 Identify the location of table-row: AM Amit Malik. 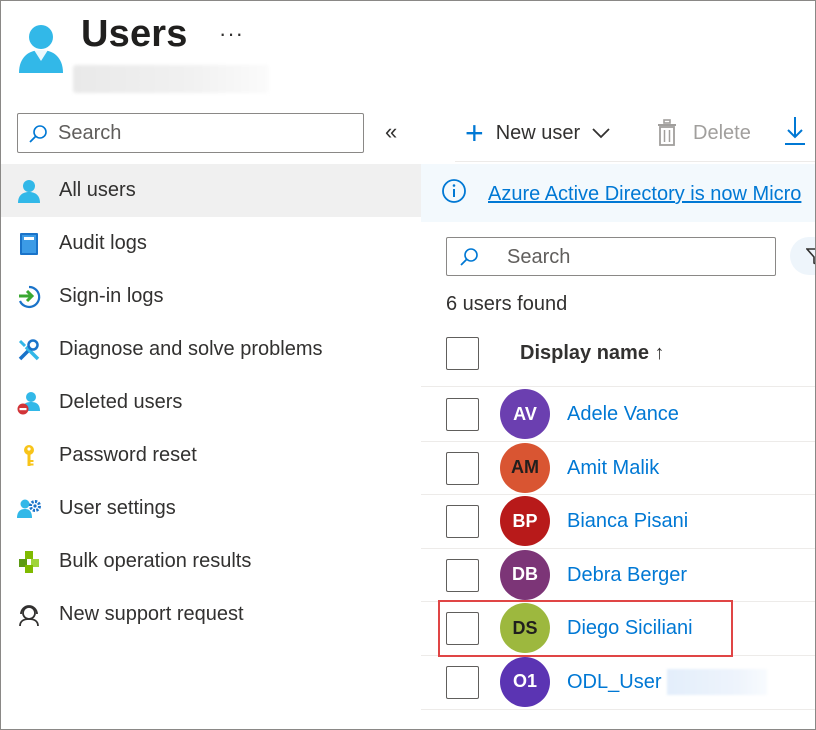
(618, 469).